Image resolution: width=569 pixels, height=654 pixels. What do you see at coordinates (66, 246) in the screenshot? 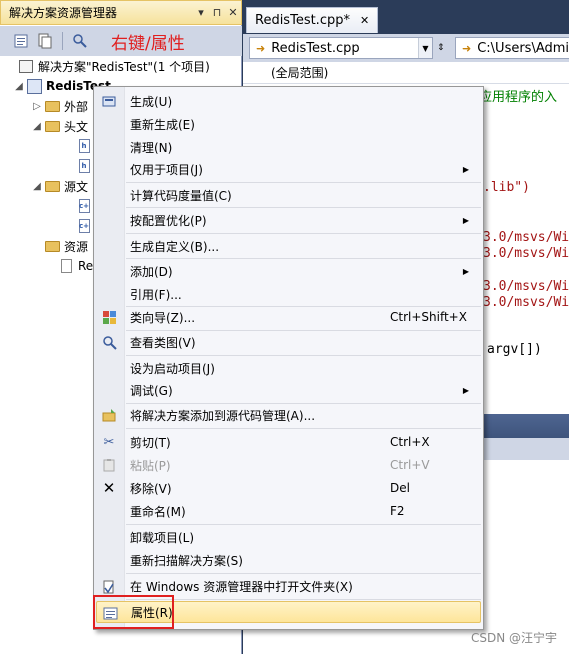
I see `tree-resource-files: 资源` at bounding box center [66, 246].